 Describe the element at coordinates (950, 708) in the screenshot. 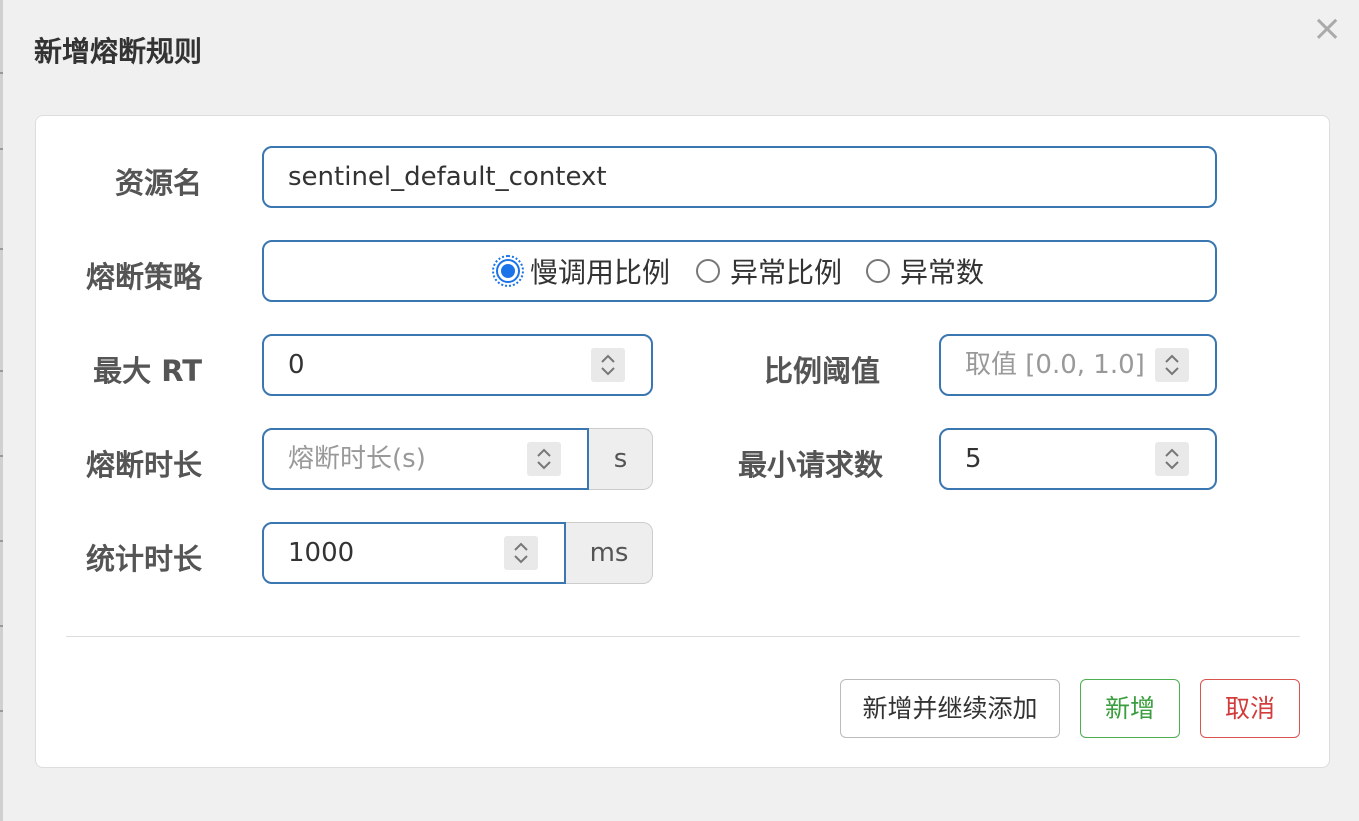

I see `add-and-continue-button: 新增并继续添加` at that location.